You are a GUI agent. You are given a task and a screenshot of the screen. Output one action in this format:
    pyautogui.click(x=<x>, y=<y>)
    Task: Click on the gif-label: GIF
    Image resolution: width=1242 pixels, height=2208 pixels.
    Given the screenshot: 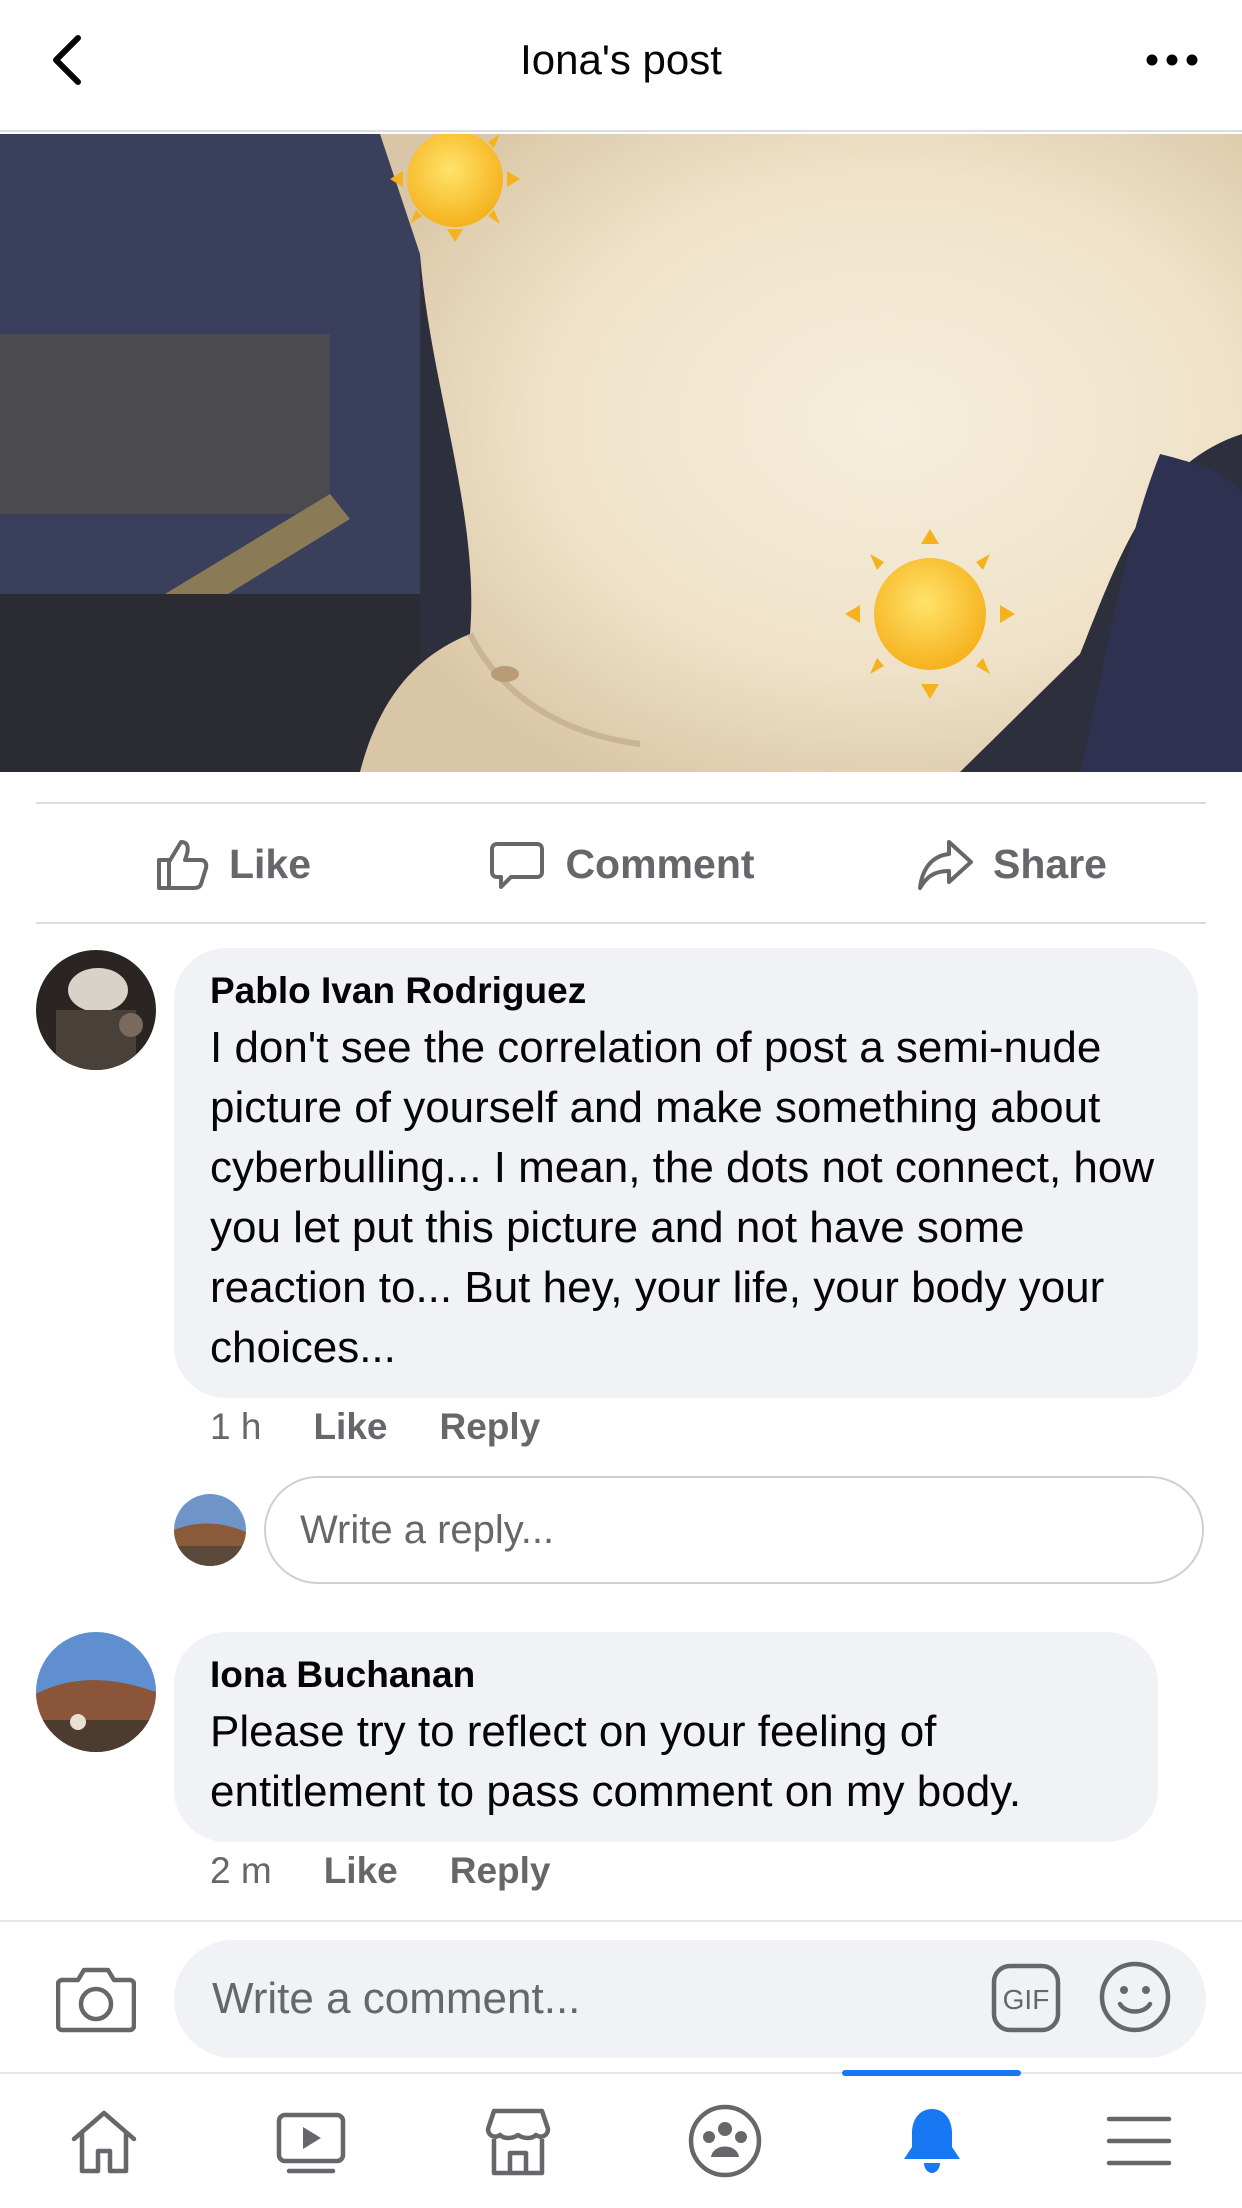 What is the action you would take?
    pyautogui.click(x=1026, y=1999)
    